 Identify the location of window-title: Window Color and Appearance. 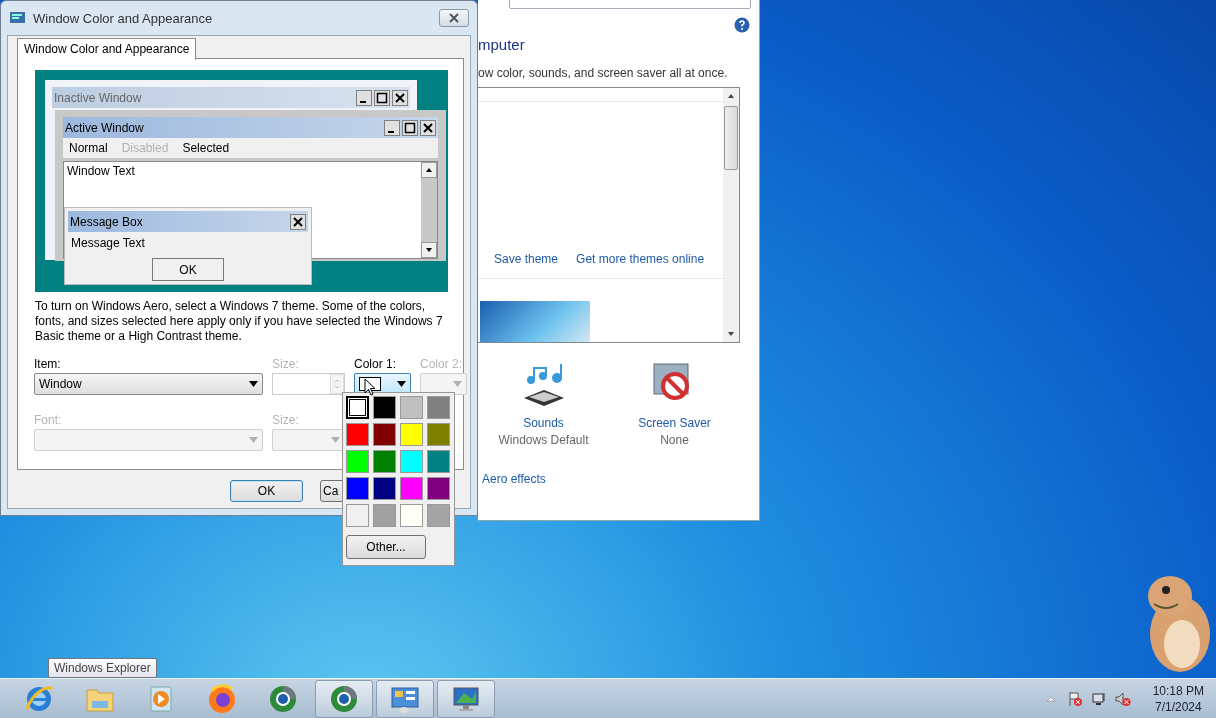
(123, 18).